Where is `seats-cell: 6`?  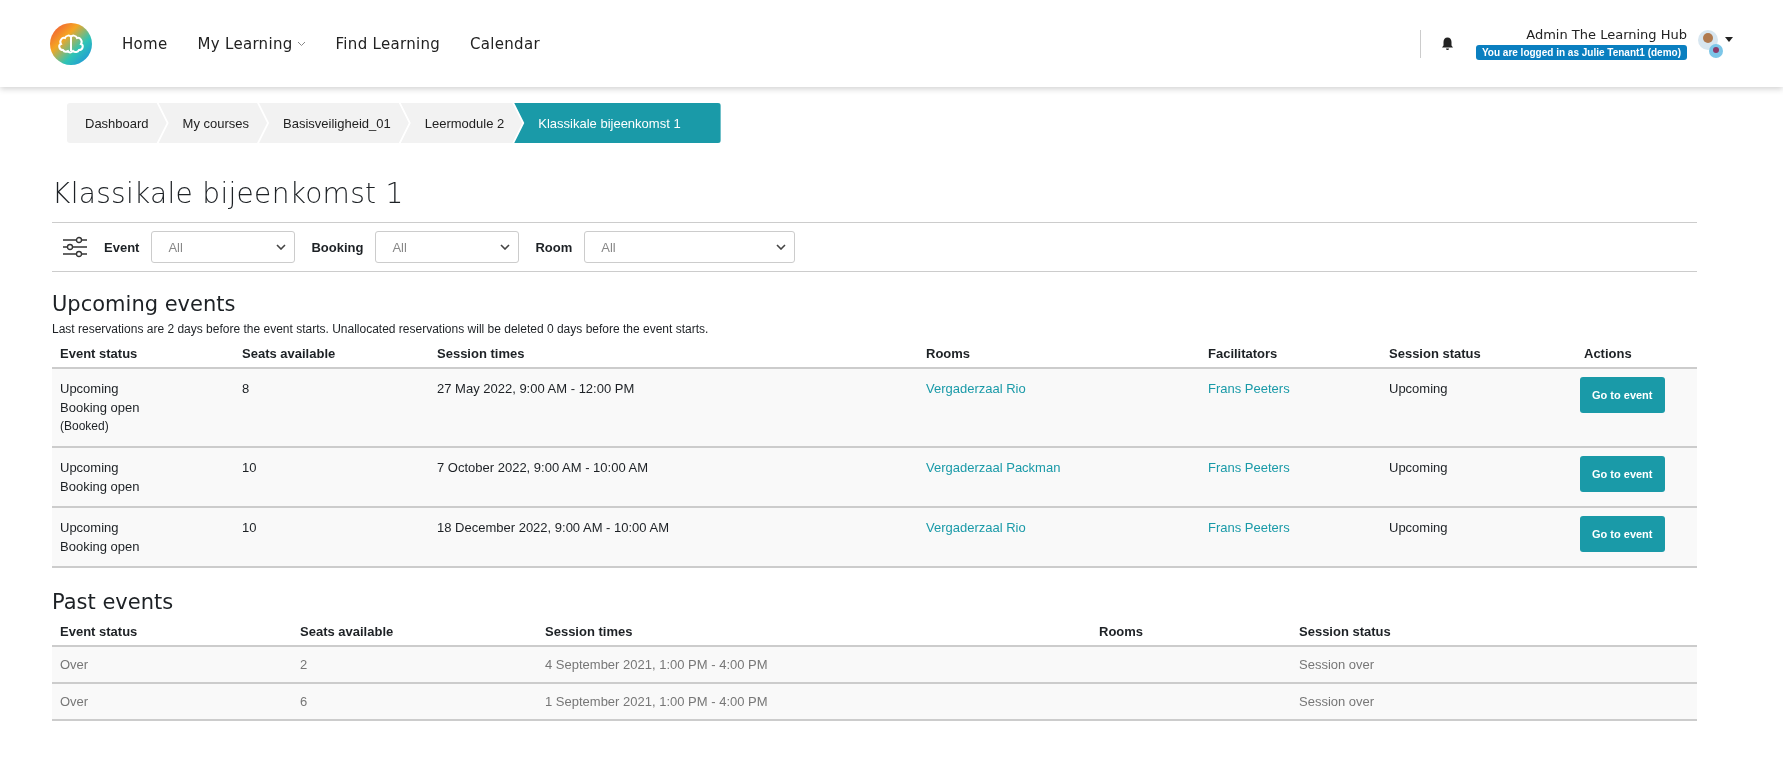
seats-cell: 6 is located at coordinates (304, 701).